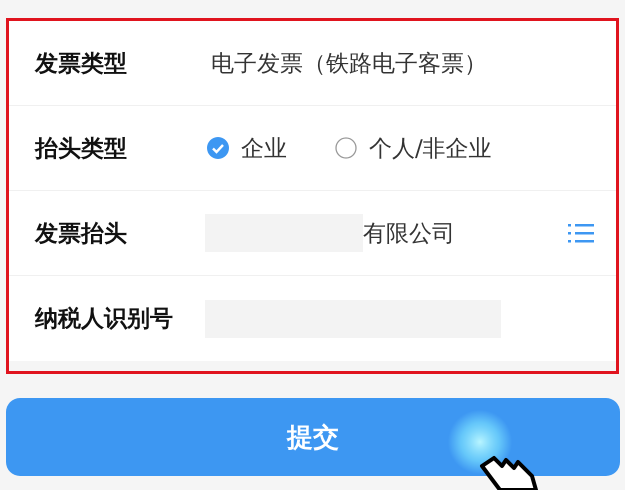 The image size is (625, 490). What do you see at coordinates (264, 148) in the screenshot?
I see `radio-label: 企业` at bounding box center [264, 148].